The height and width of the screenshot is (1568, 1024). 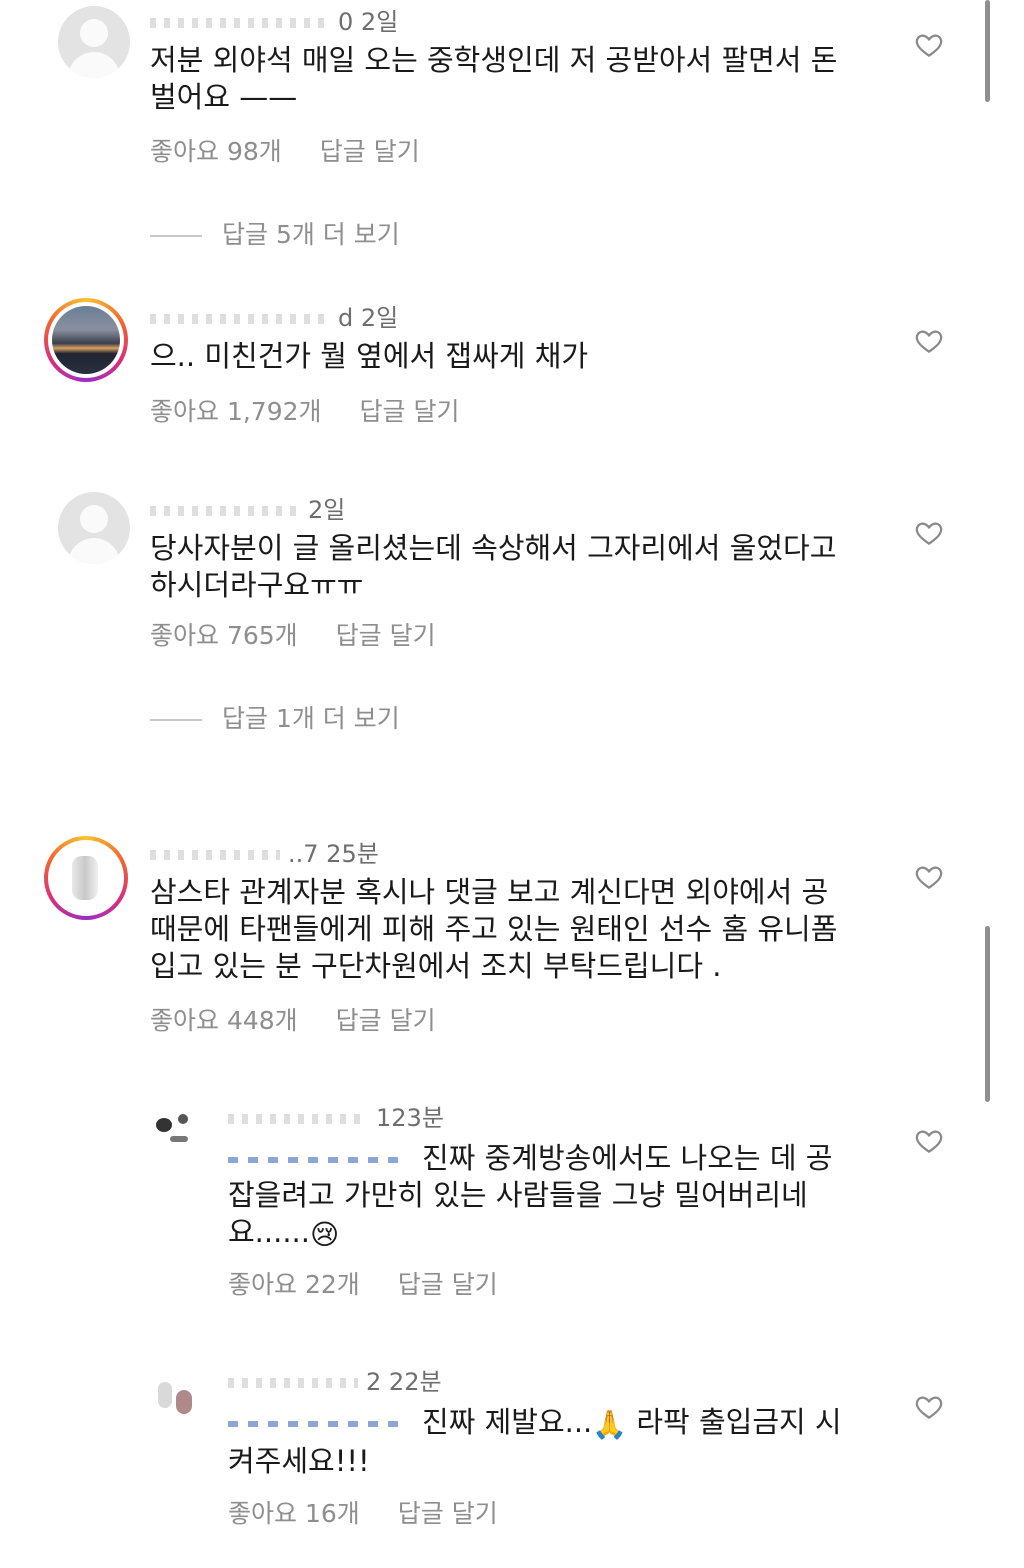 I want to click on likes-count: 좋아요 98개, so click(x=216, y=151).